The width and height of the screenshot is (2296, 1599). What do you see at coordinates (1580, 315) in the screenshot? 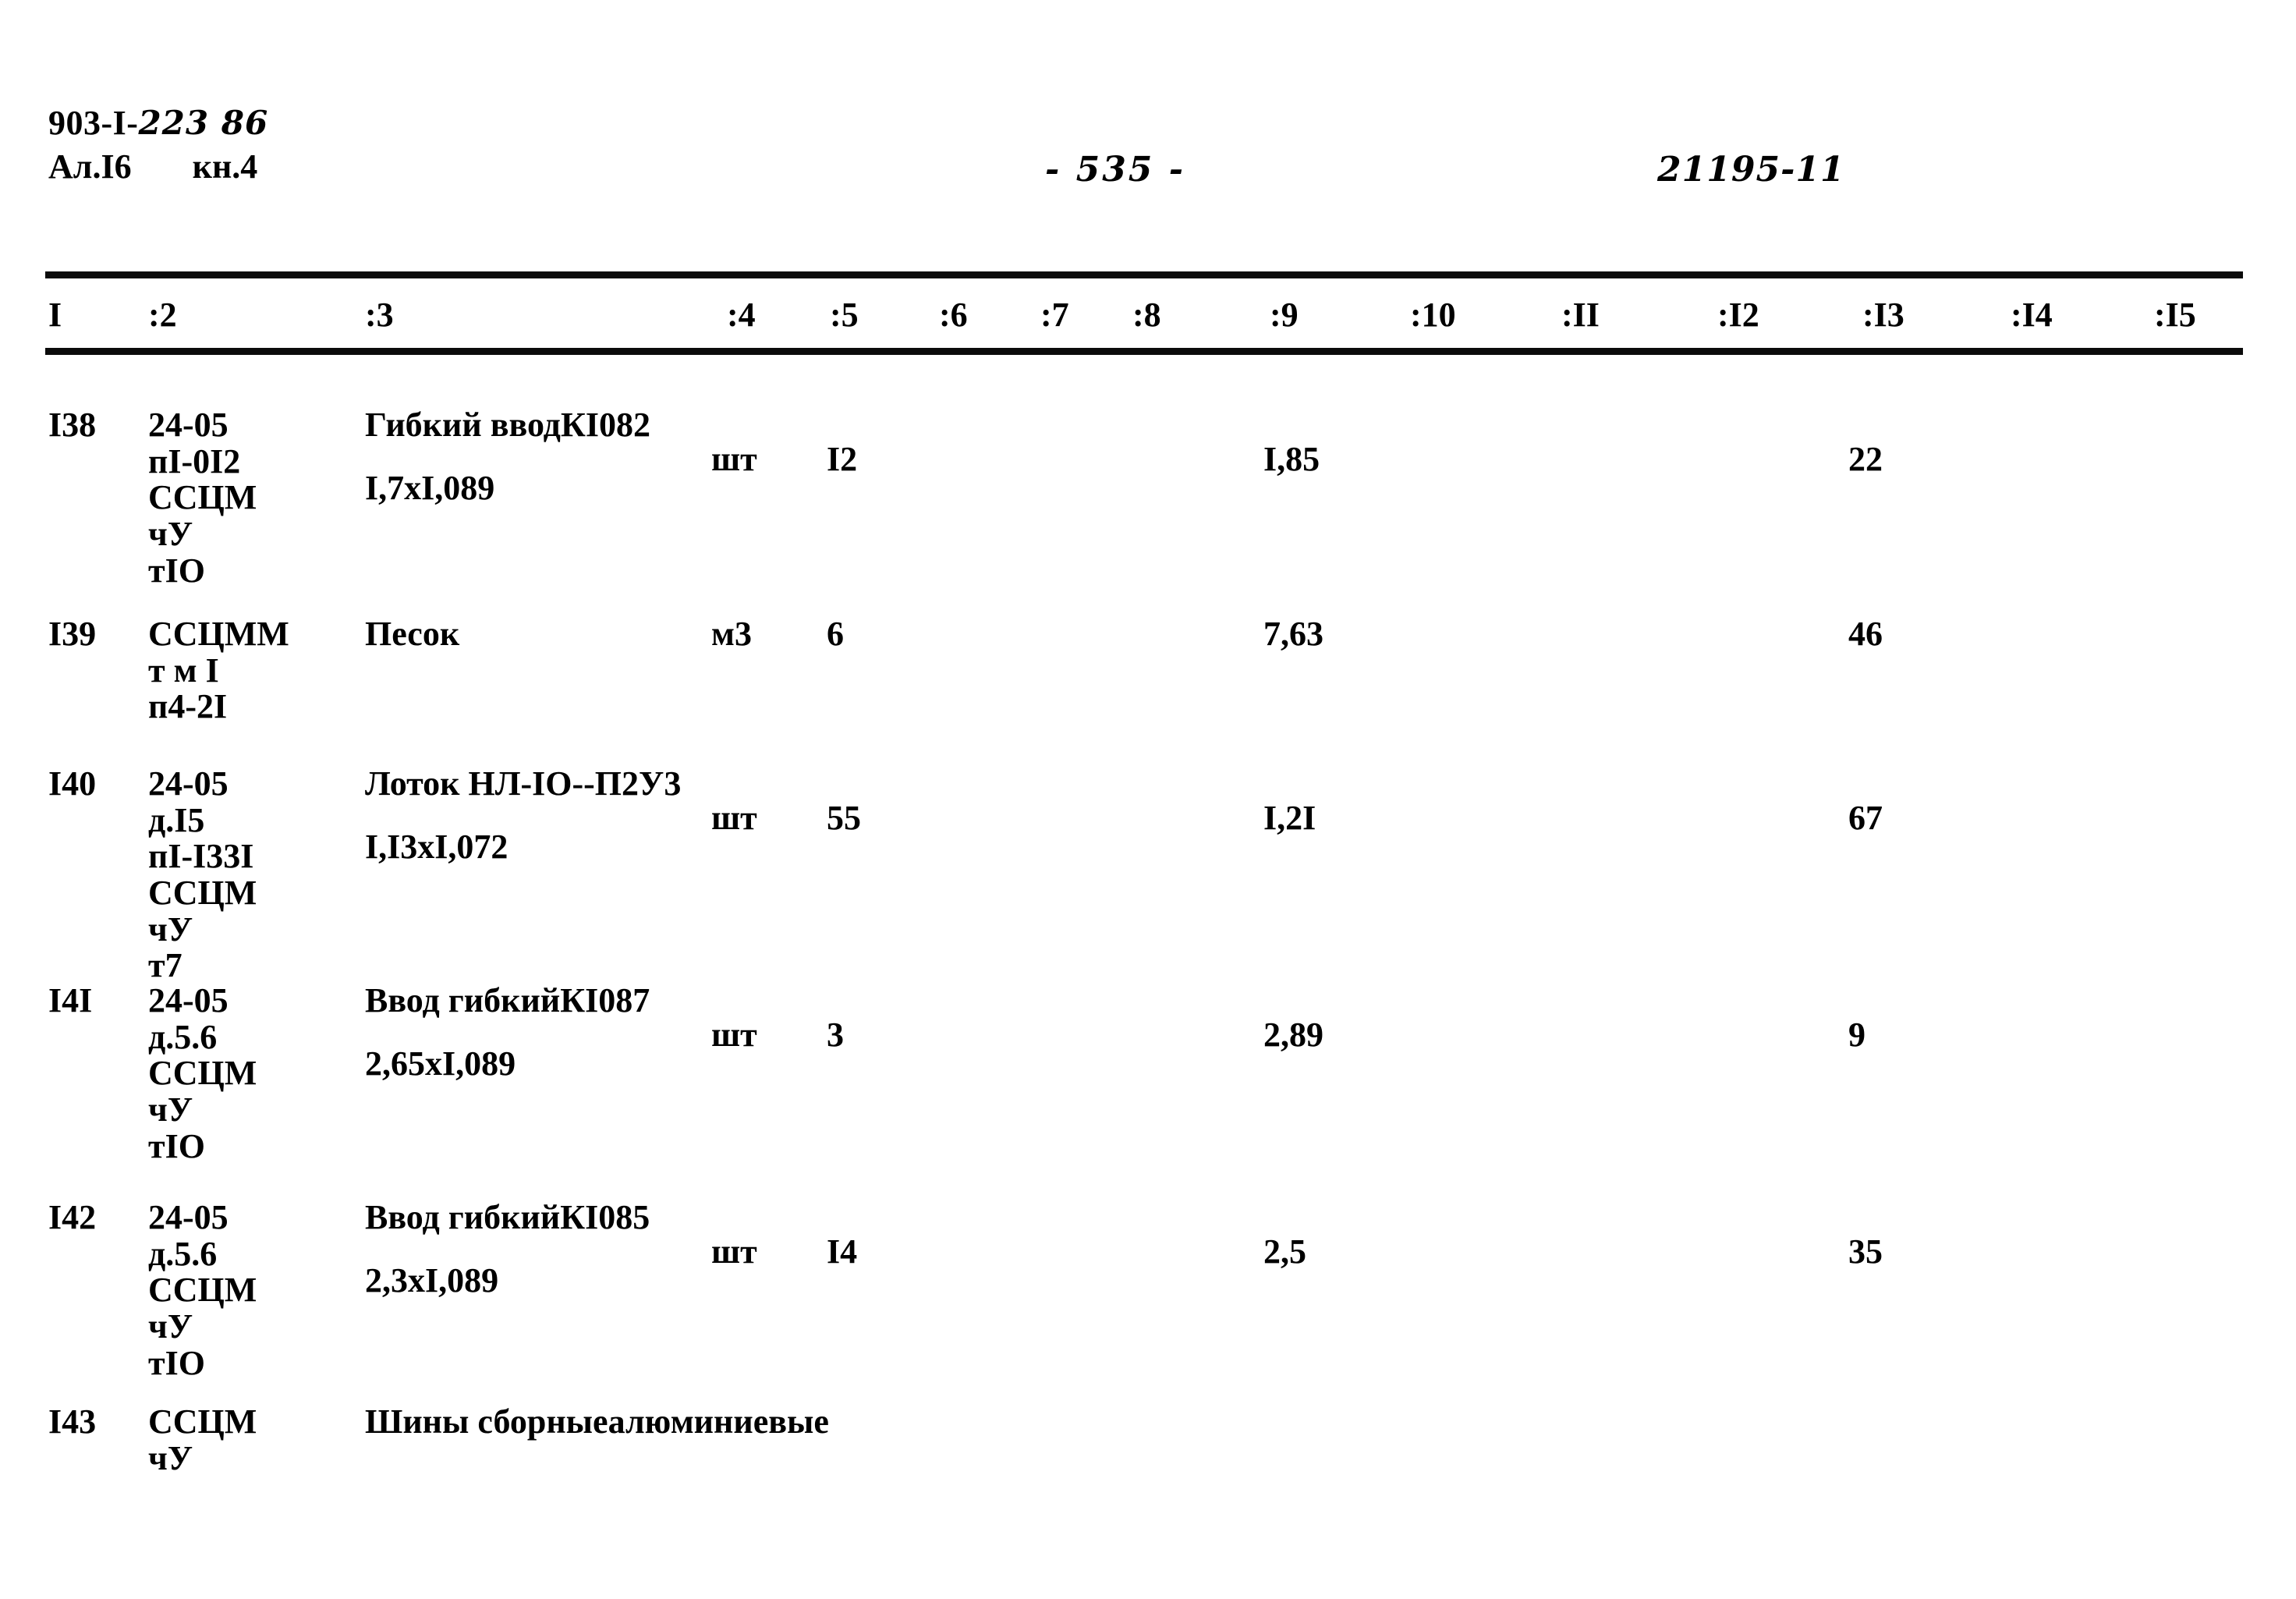
I see `column-header-11: :II` at bounding box center [1580, 315].